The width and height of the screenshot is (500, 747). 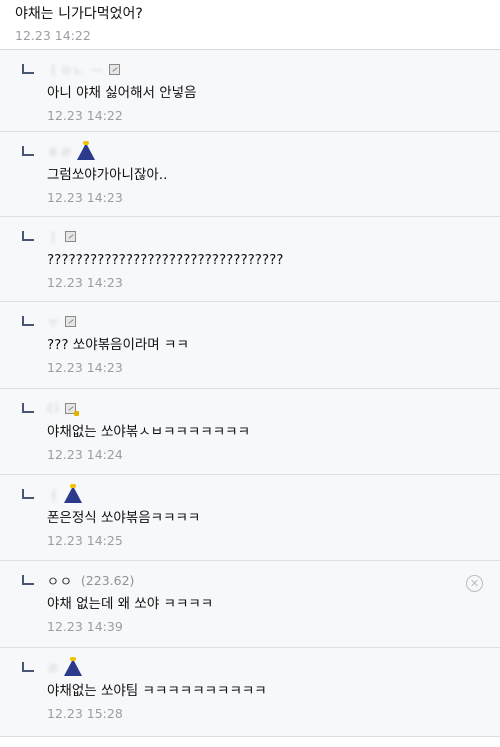 What do you see at coordinates (79, 14) in the screenshot?
I see `post-text: 야채는 니가다먹었어?` at bounding box center [79, 14].